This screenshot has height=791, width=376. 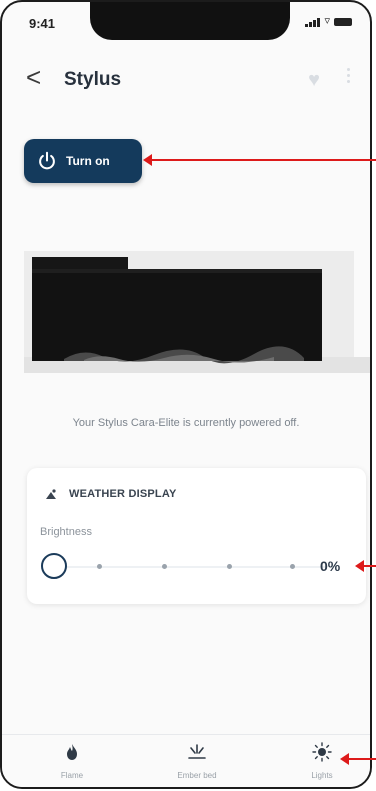 I want to click on tab-label: Flame, so click(x=72, y=775).